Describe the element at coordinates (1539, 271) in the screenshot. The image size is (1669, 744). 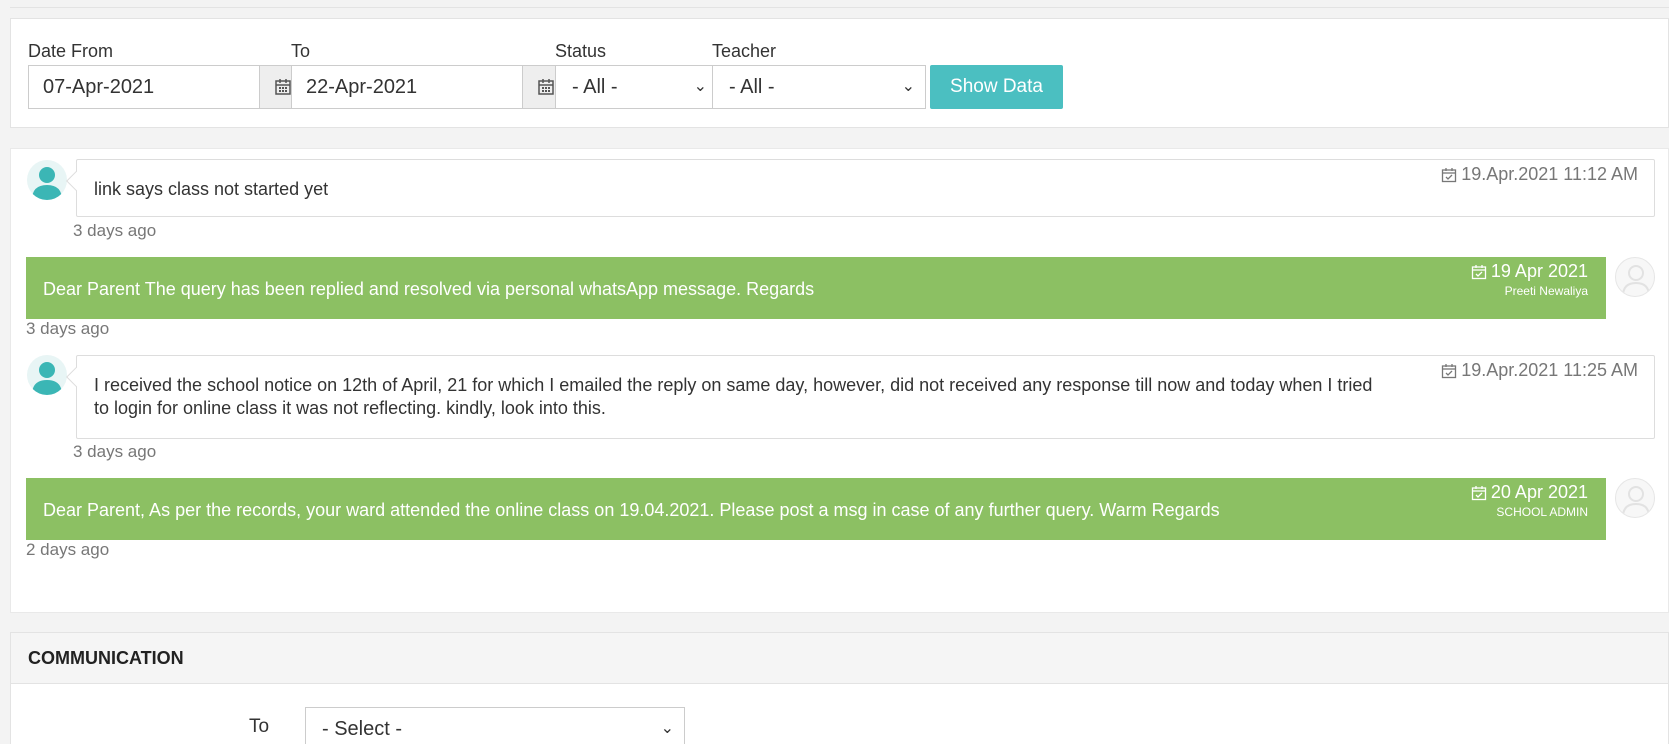
I see `reply-date: 19 Apr 2021` at that location.